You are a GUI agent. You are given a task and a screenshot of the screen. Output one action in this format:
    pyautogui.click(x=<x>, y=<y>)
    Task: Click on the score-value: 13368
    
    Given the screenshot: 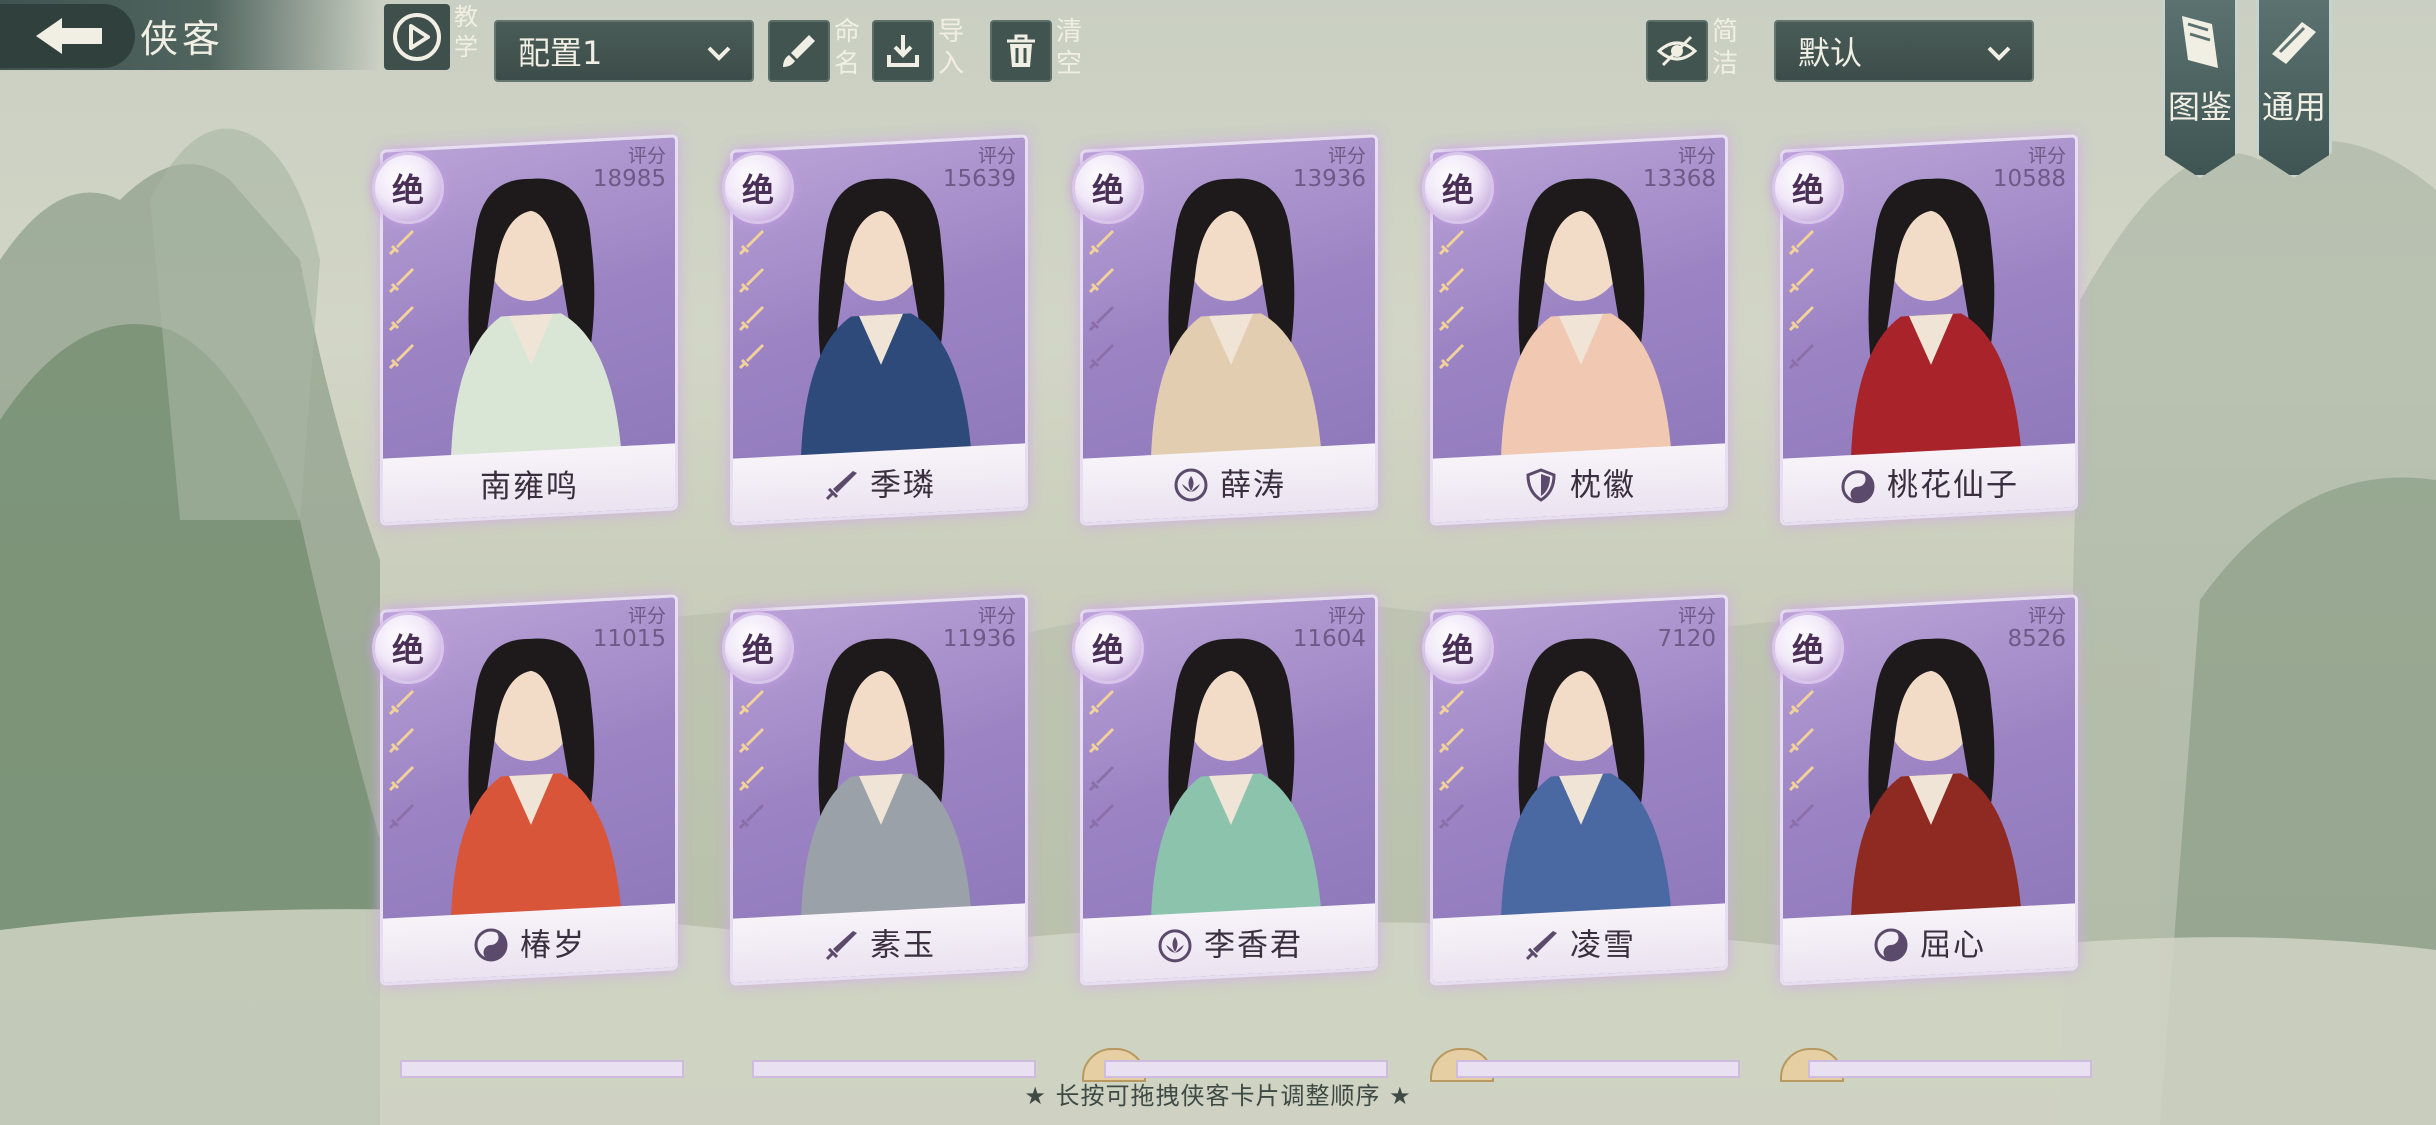 What is the action you would take?
    pyautogui.click(x=1679, y=179)
    